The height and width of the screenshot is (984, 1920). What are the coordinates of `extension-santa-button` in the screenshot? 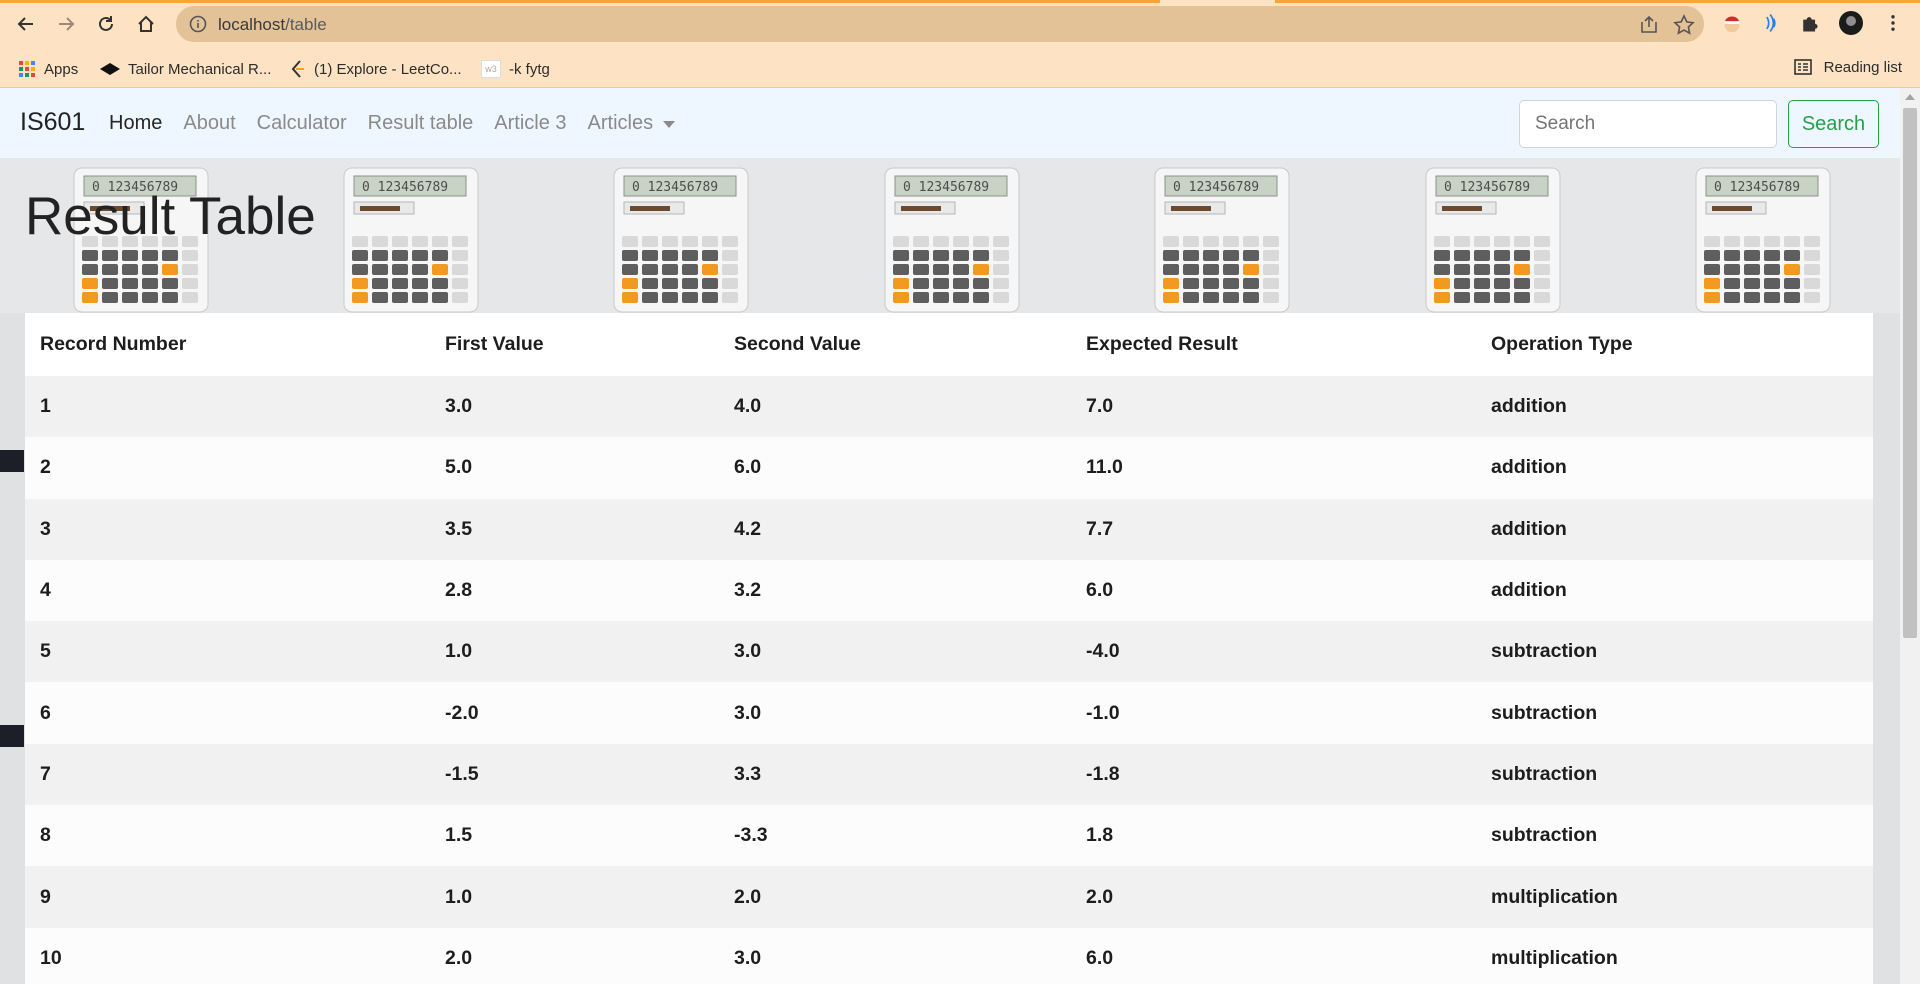 It's located at (1732, 23).